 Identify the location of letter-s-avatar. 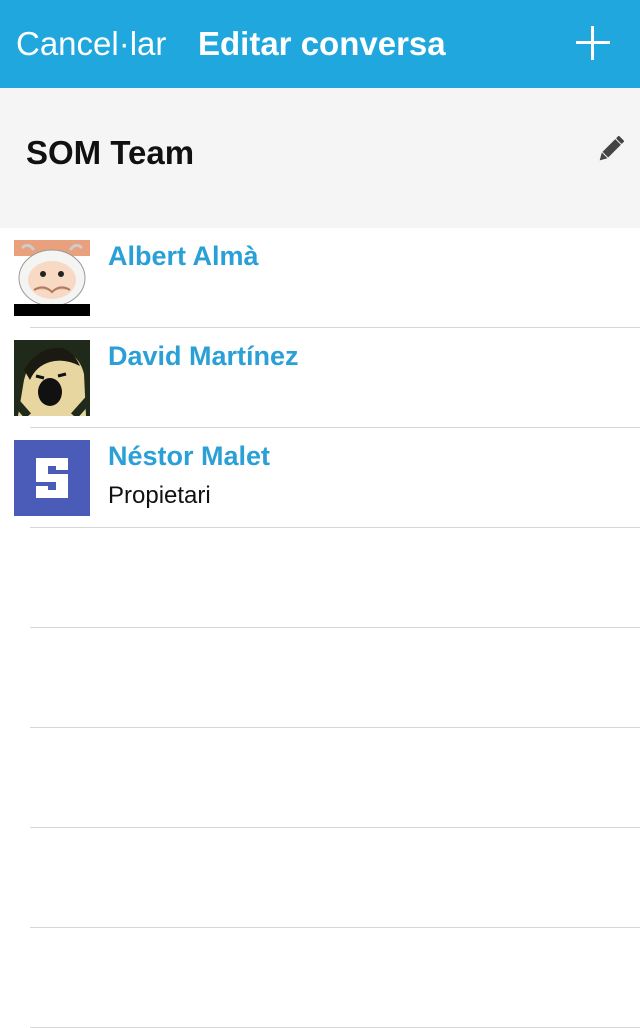
(52, 478).